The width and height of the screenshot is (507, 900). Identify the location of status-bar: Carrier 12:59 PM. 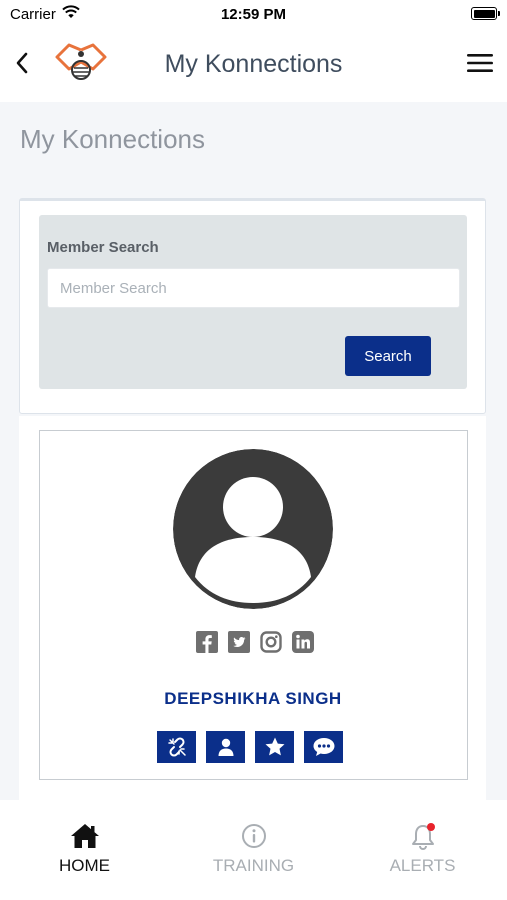
(253, 15).